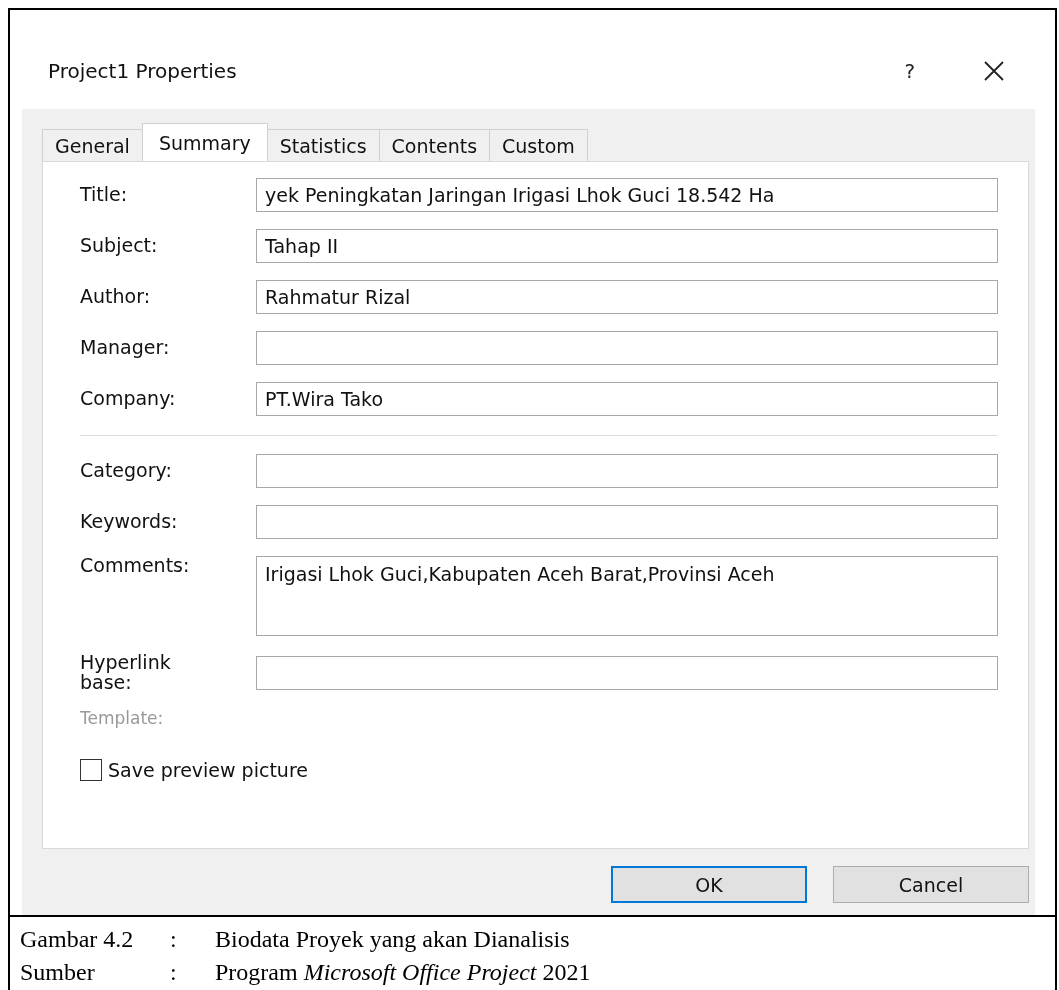 This screenshot has width=1059, height=990. What do you see at coordinates (58, 973) in the screenshot?
I see `caption-term: Sumber` at bounding box center [58, 973].